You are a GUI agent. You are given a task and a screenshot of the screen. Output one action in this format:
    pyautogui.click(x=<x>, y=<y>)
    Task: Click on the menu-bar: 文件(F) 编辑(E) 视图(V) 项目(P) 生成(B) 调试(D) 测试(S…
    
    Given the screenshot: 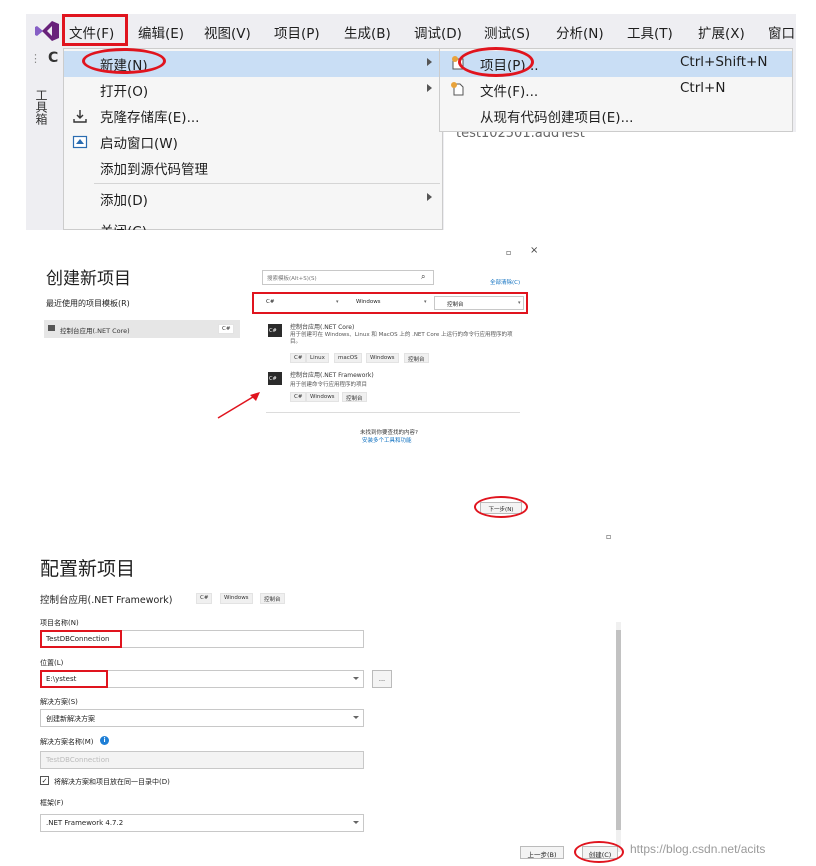 What is the action you would take?
    pyautogui.click(x=411, y=31)
    